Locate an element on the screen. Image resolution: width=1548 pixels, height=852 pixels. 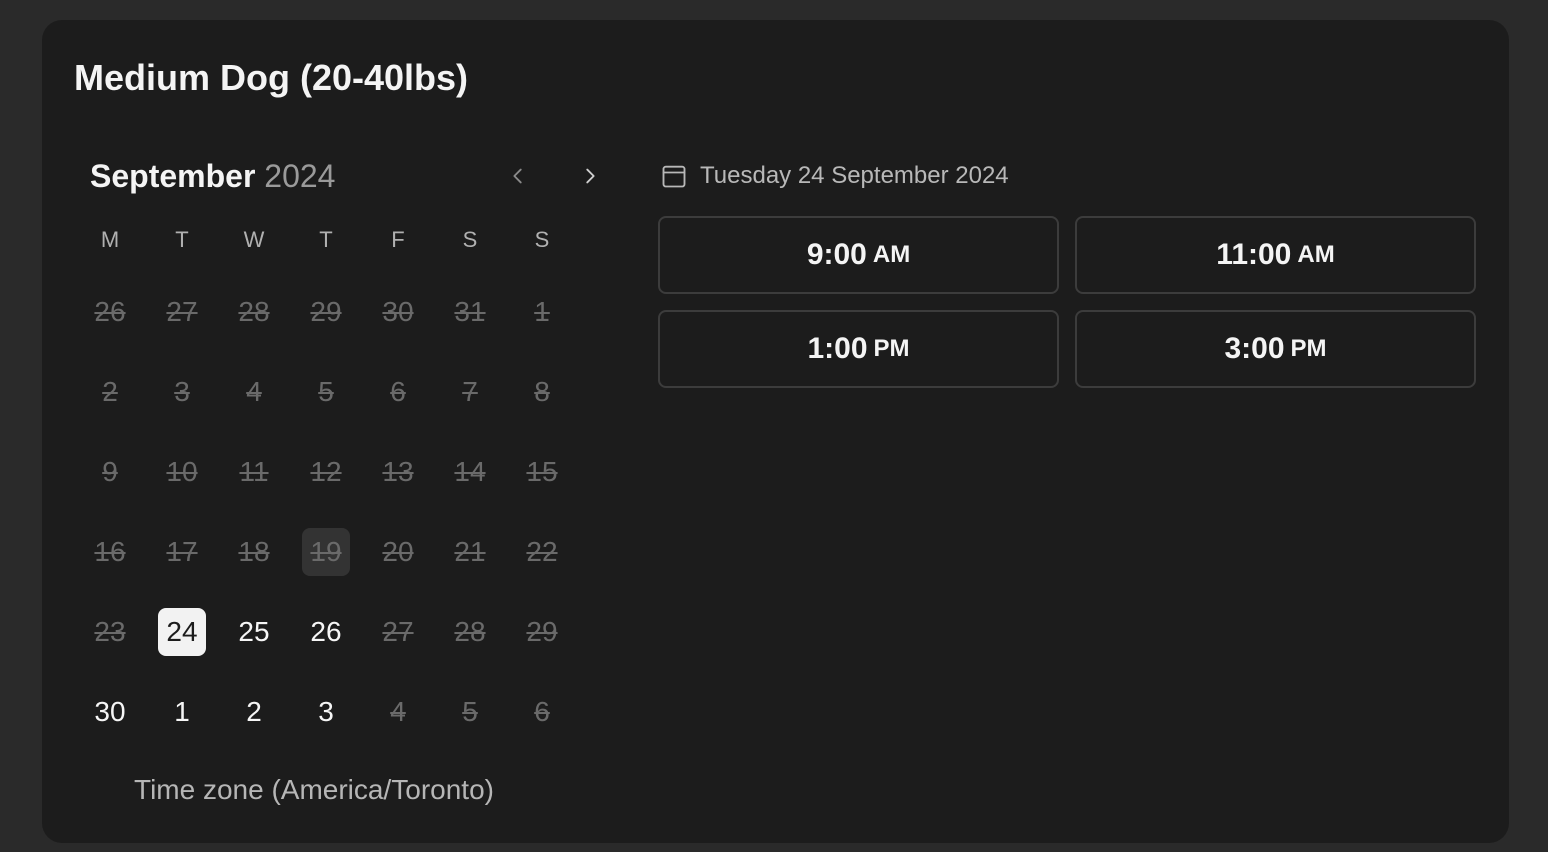
selected-date-label: Tuesday 24 September 2024 is located at coordinates (854, 175).